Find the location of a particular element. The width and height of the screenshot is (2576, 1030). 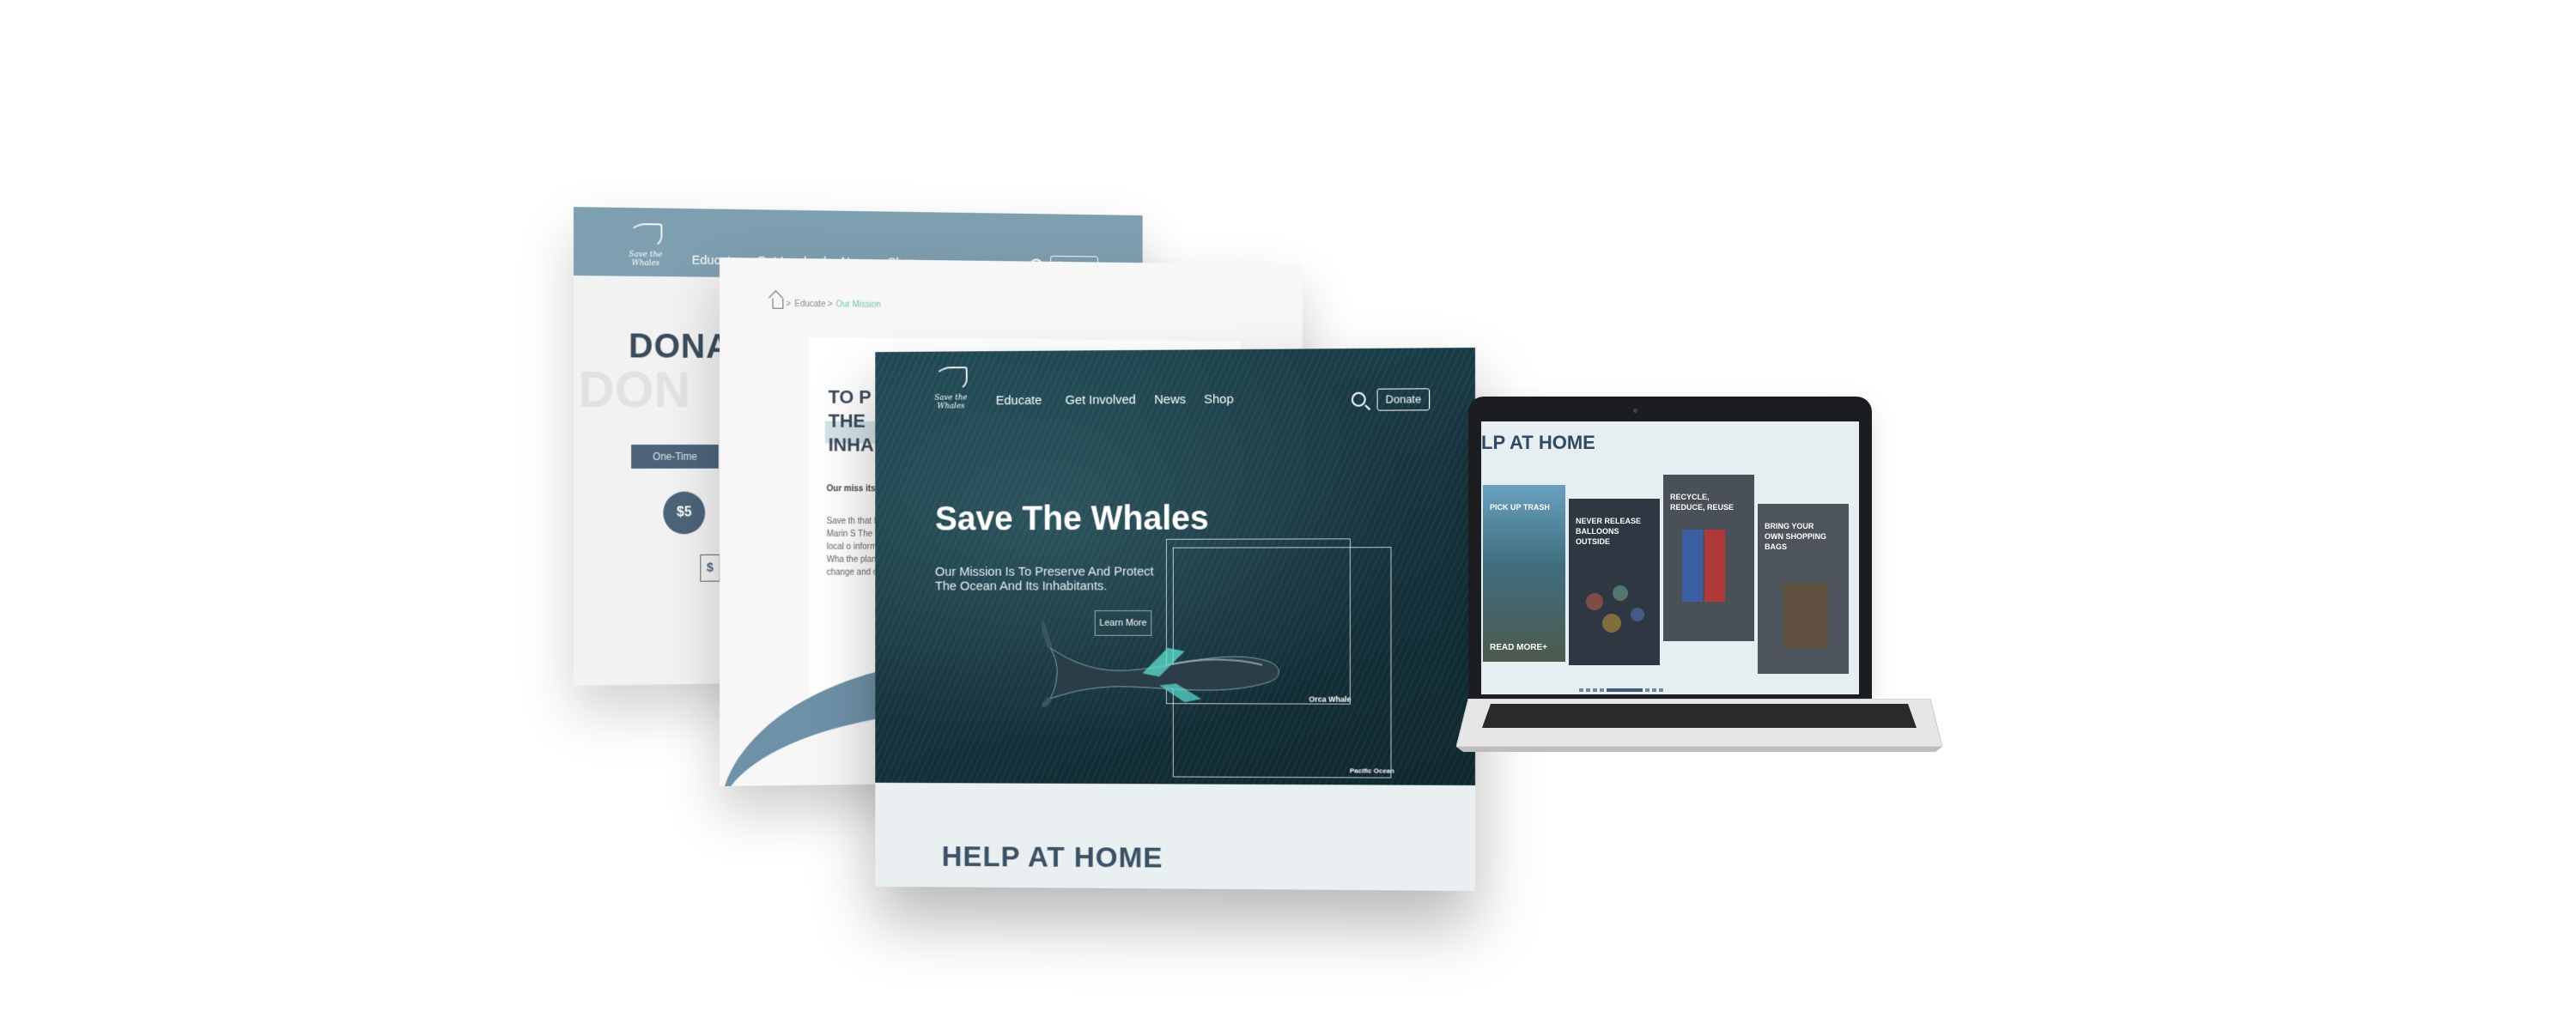

breadcrumb-current: Our Mission is located at coordinates (858, 305).